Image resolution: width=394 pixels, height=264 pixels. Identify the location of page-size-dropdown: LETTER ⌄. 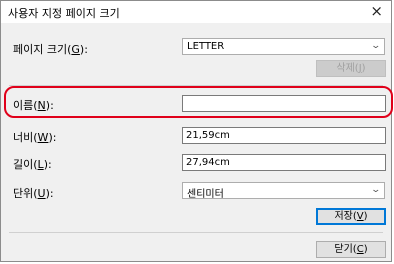
(283, 46).